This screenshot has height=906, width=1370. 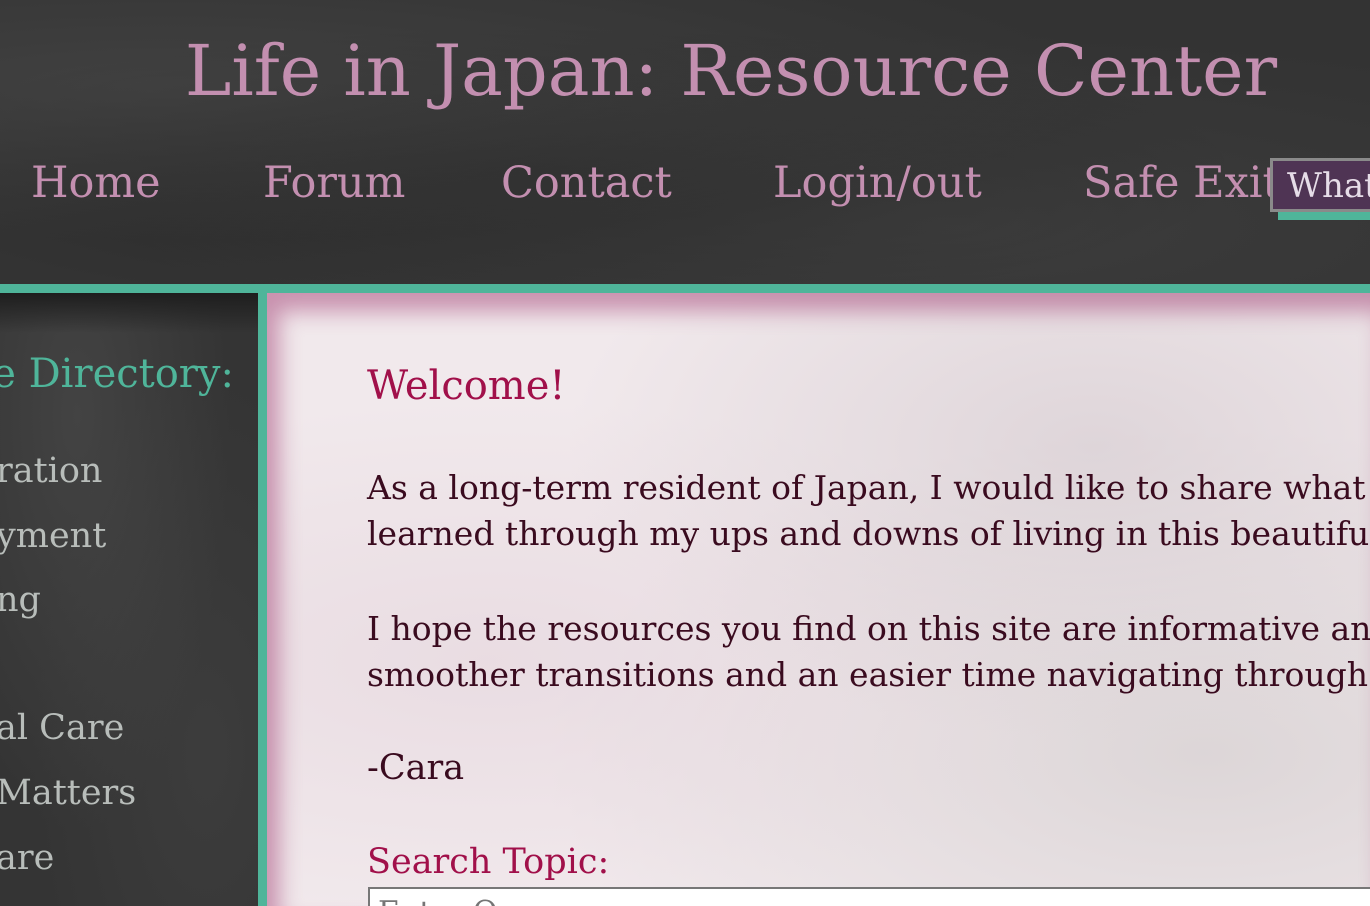 I want to click on sidebar-border, so click(x=262, y=599).